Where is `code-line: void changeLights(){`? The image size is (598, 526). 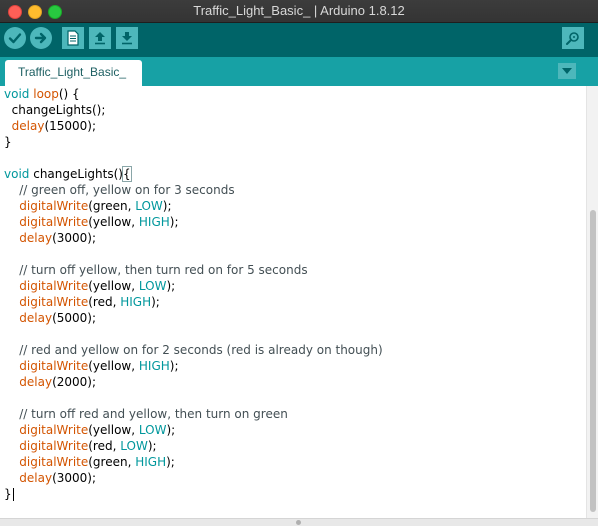 code-line: void changeLights(){ is located at coordinates (68, 174).